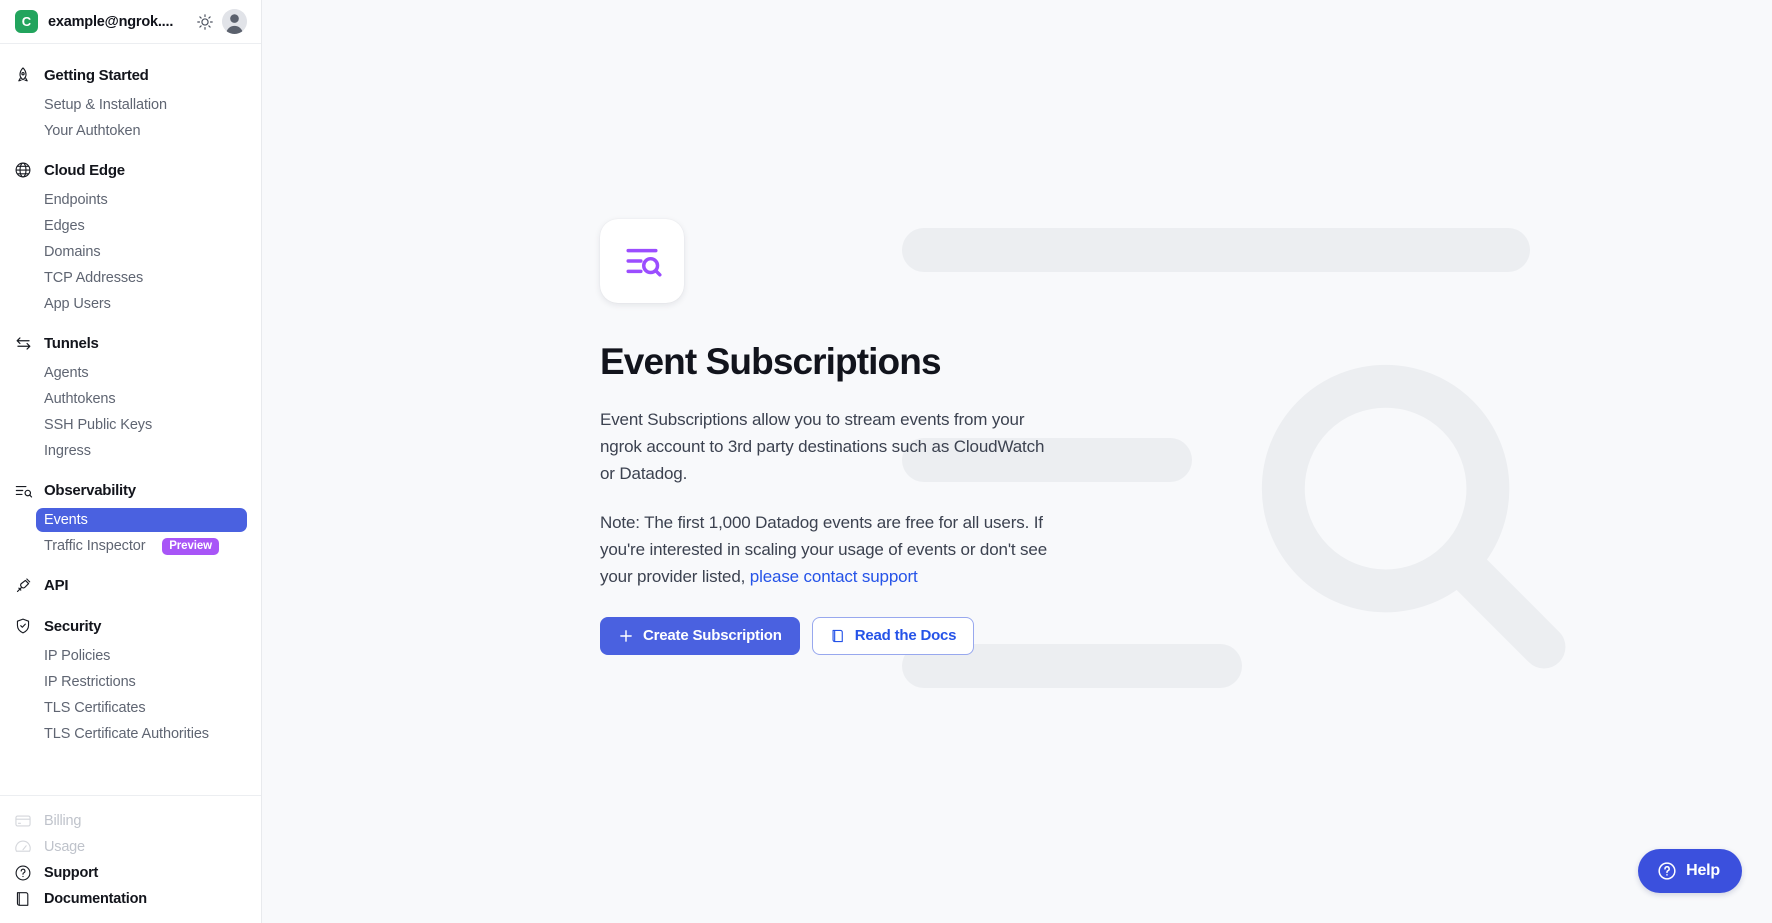 This screenshot has width=1772, height=923. Describe the element at coordinates (130, 343) in the screenshot. I see `sidebar-item-tunnels: Tunnels` at that location.